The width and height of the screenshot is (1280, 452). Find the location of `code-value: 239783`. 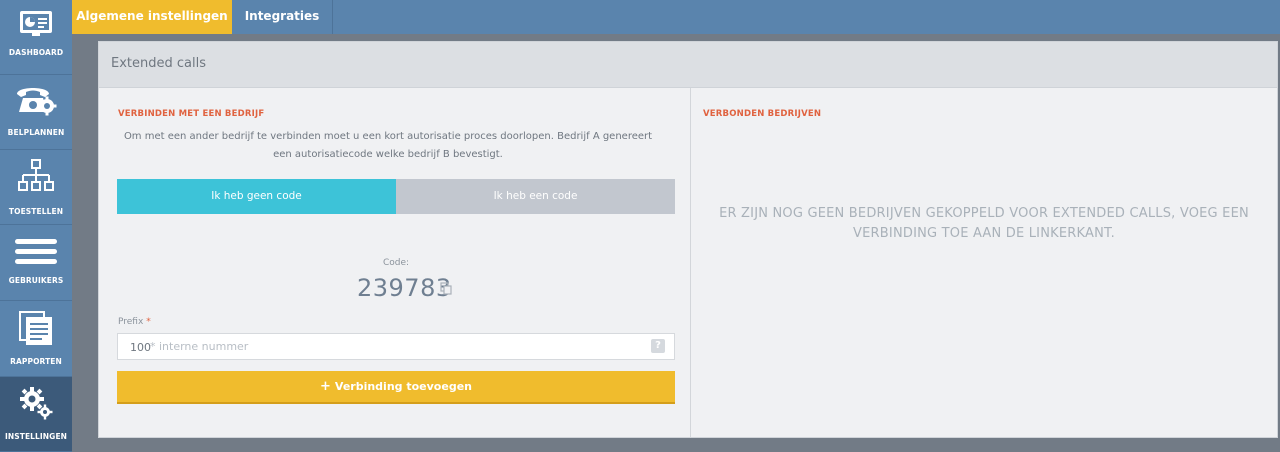

code-value: 239783 is located at coordinates (404, 288).